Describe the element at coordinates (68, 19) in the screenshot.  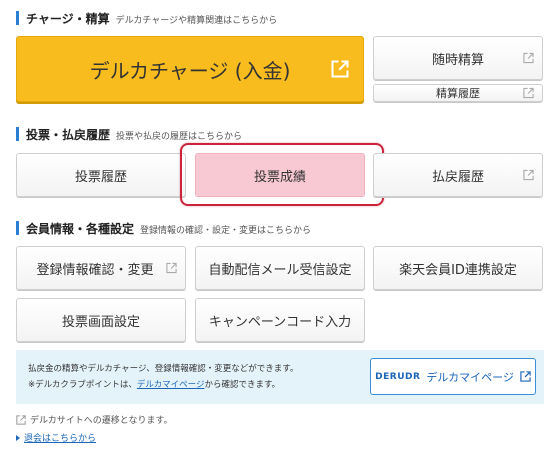
I see `section-title: チャージ・精算` at that location.